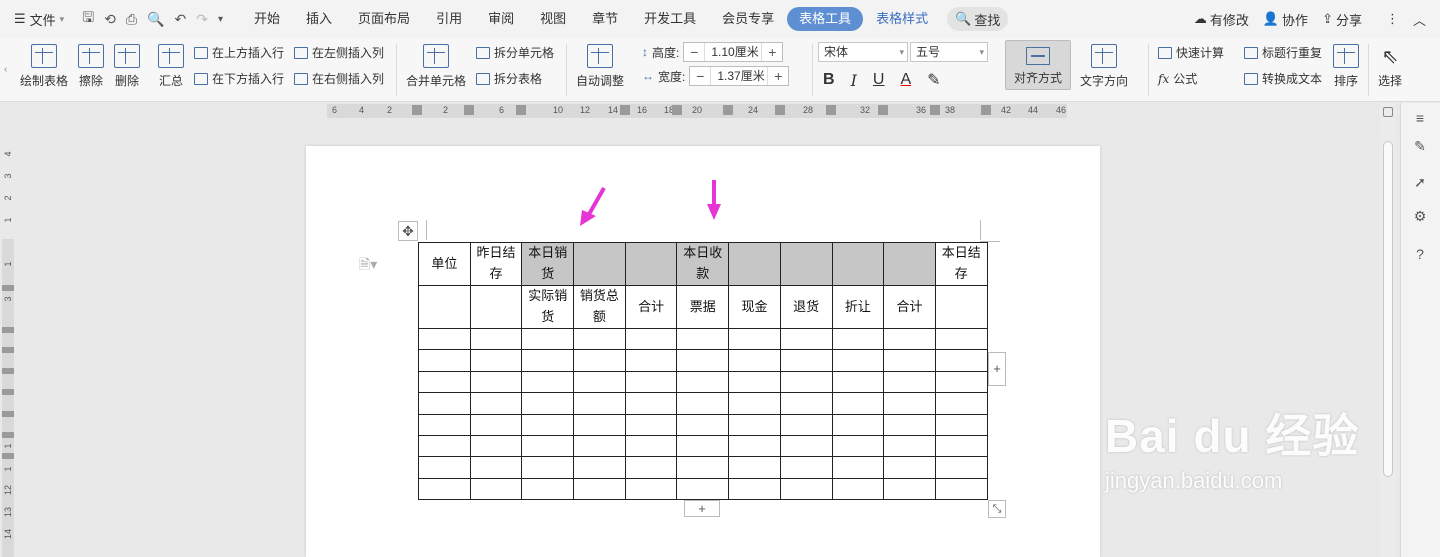 This screenshot has height=557, width=1440. Describe the element at coordinates (515, 52) in the screenshot. I see `split-cells-button: 拆分单元格` at that location.